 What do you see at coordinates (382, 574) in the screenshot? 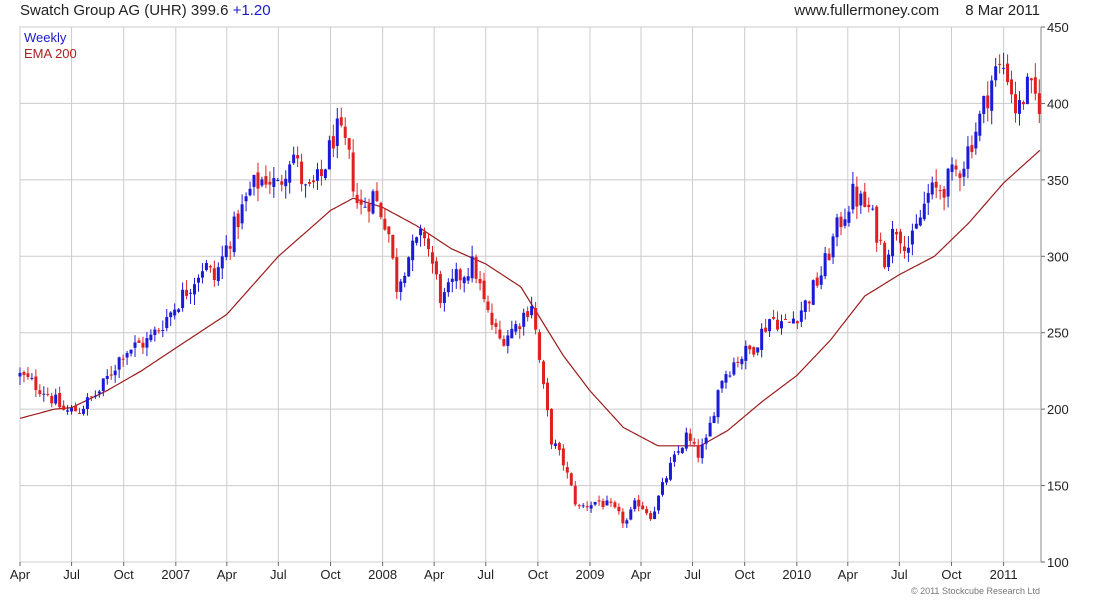
I see `x-tick-label: 2008` at bounding box center [382, 574].